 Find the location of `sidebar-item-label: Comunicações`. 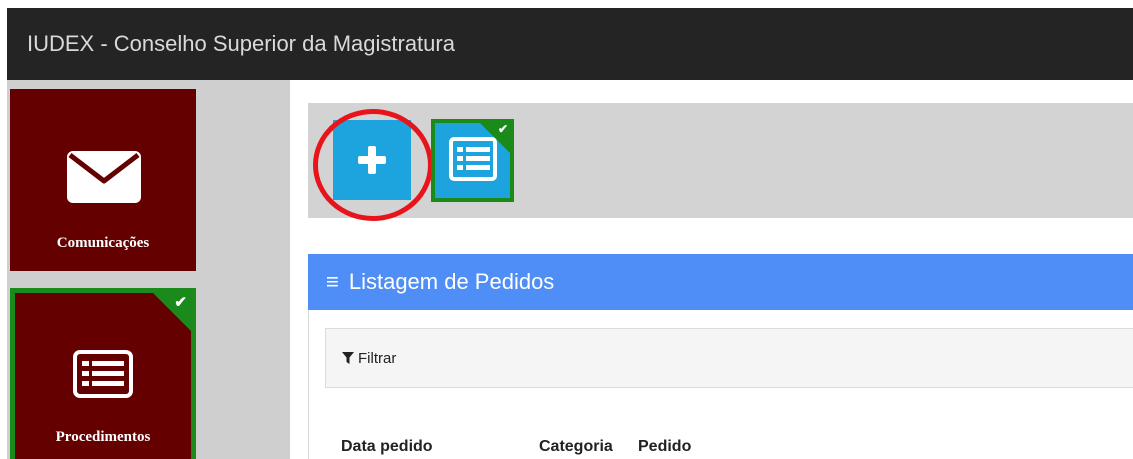

sidebar-item-label: Comunicações is located at coordinates (103, 243).